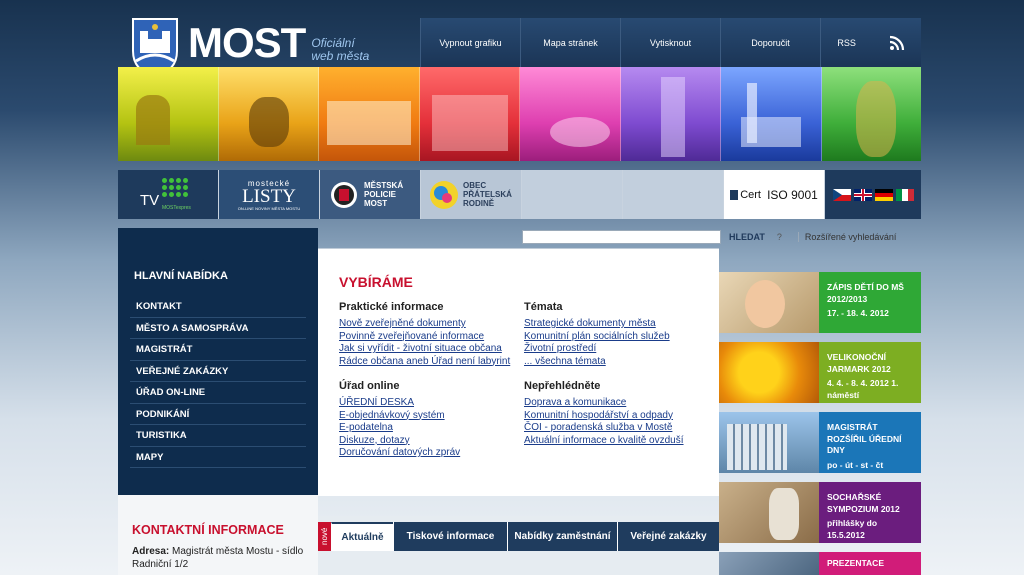 The width and height of the screenshot is (1024, 575). Describe the element at coordinates (218, 350) in the screenshot. I see `menu-item-magistrat: MAGISTRÁT` at that location.